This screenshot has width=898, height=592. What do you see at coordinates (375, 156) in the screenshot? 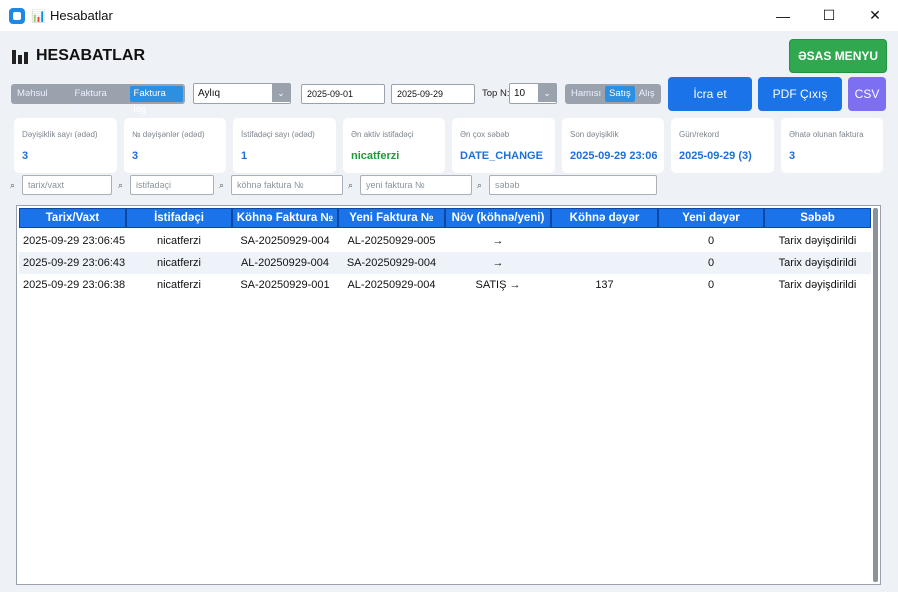
I see `stat-value: nicatferzi` at bounding box center [375, 156].